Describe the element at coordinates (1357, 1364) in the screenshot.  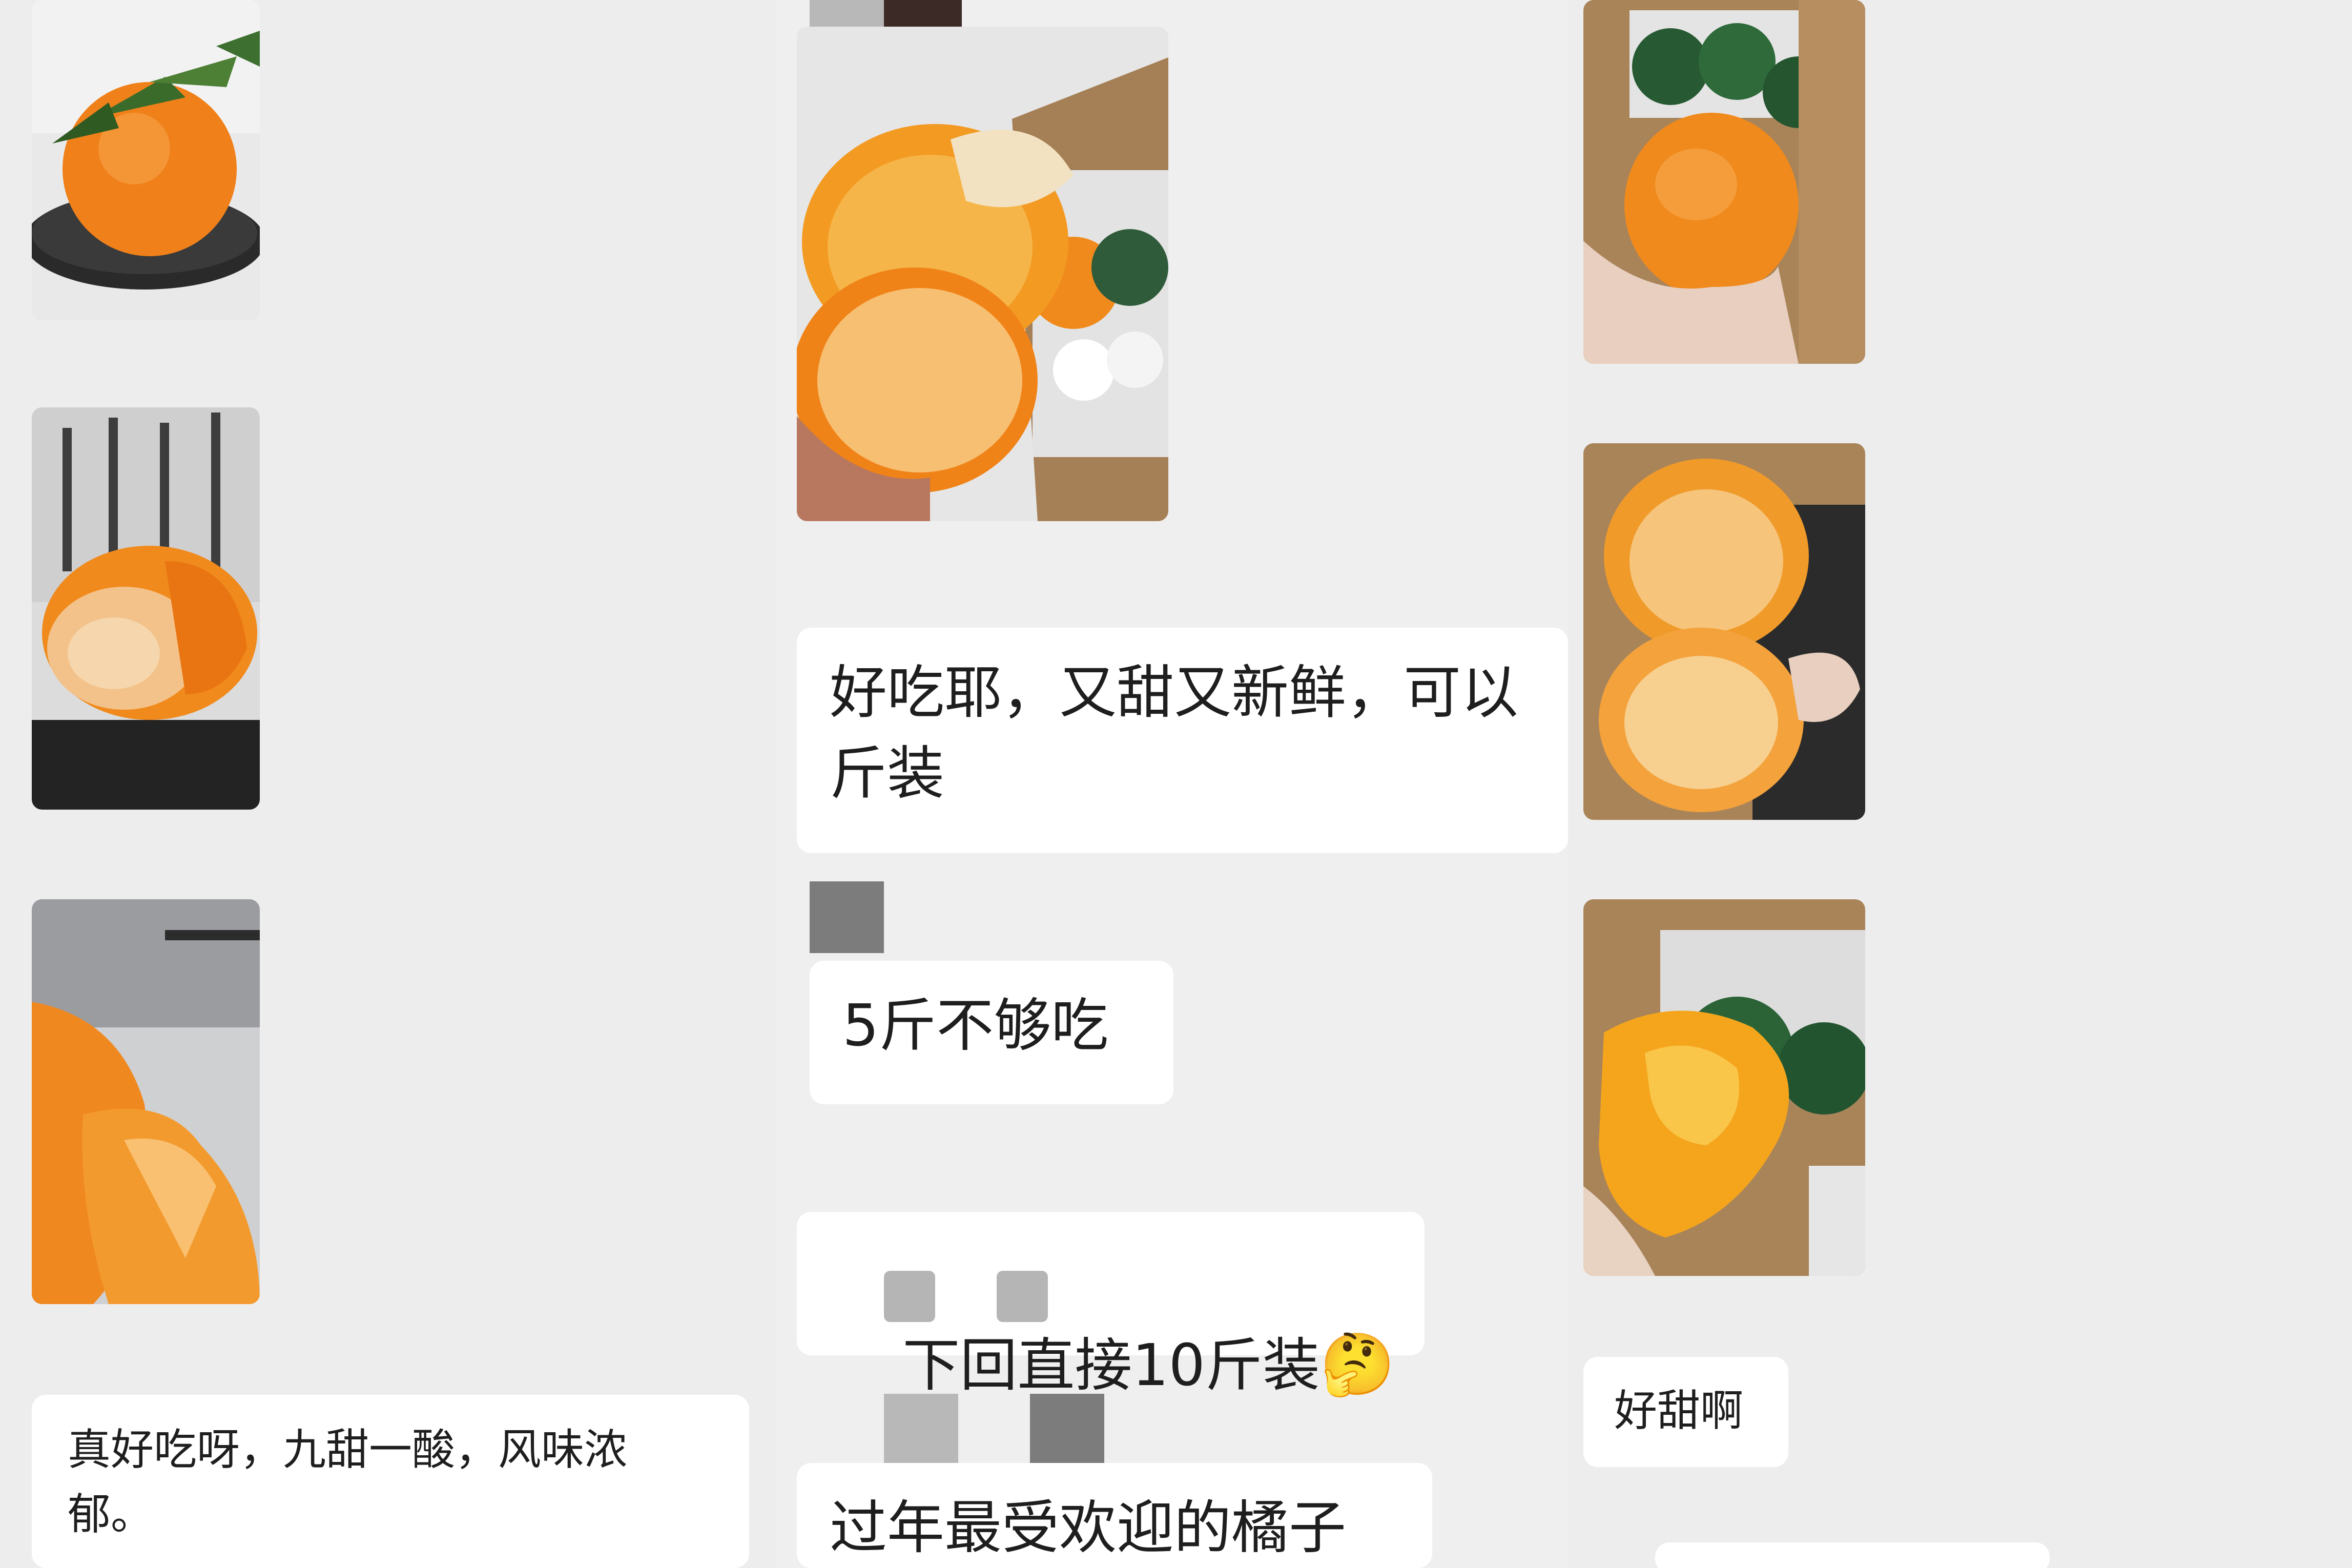
I see `thinking-emoji-icon: 🤔` at that location.